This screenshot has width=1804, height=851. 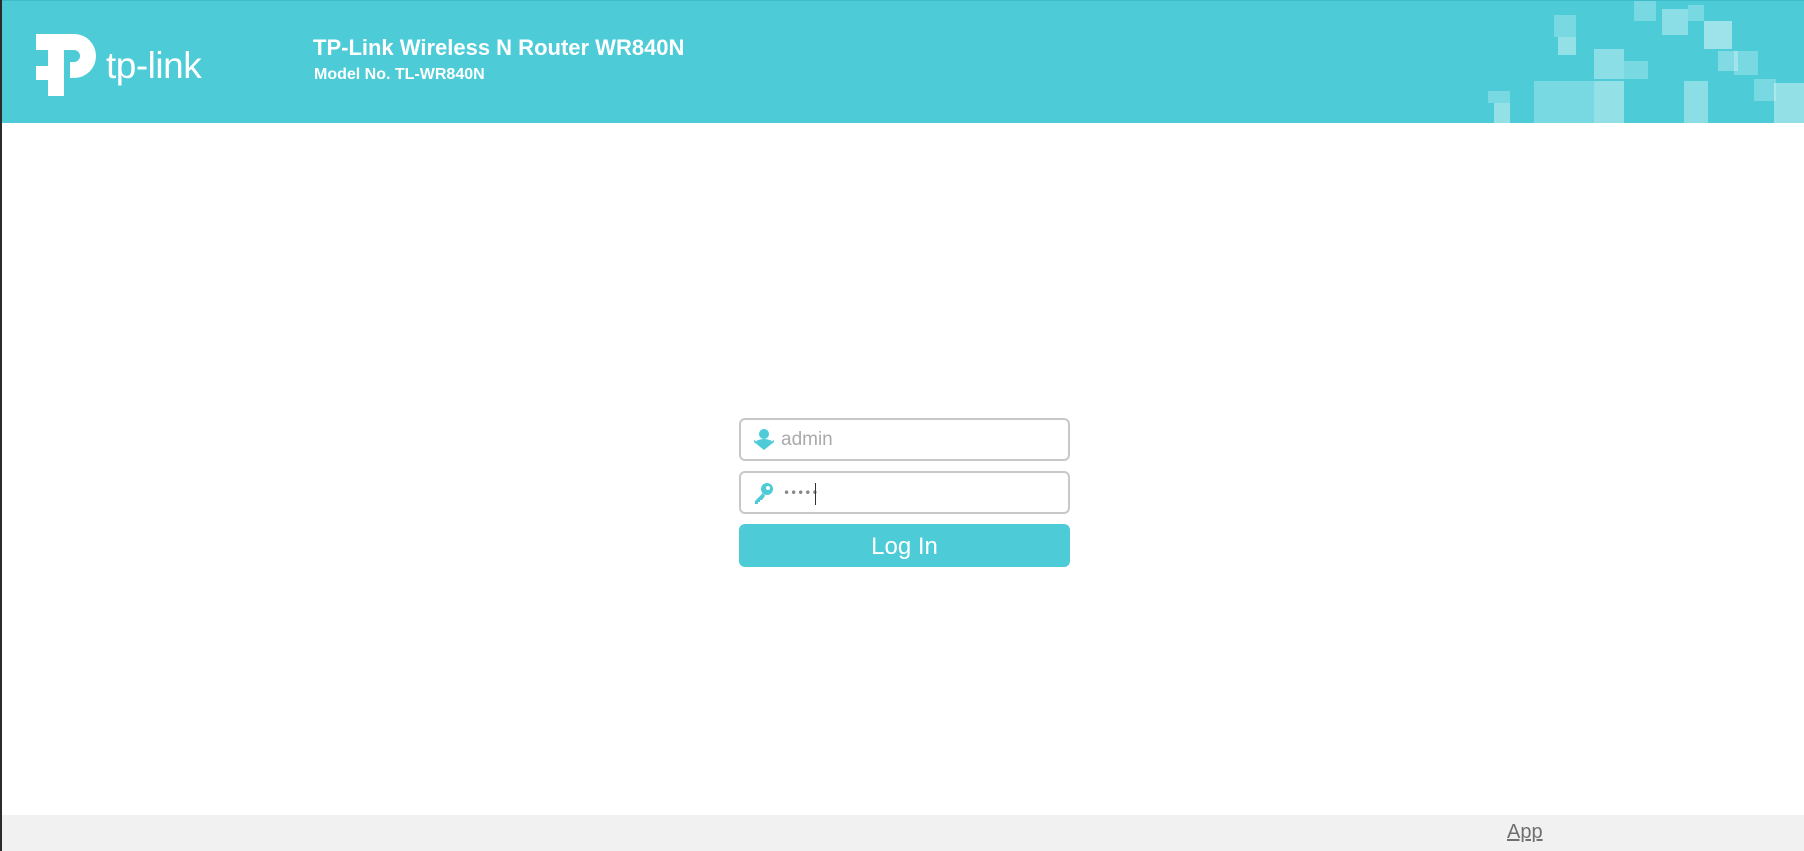 I want to click on login-form: ••••• Log In, so click(x=905, y=492).